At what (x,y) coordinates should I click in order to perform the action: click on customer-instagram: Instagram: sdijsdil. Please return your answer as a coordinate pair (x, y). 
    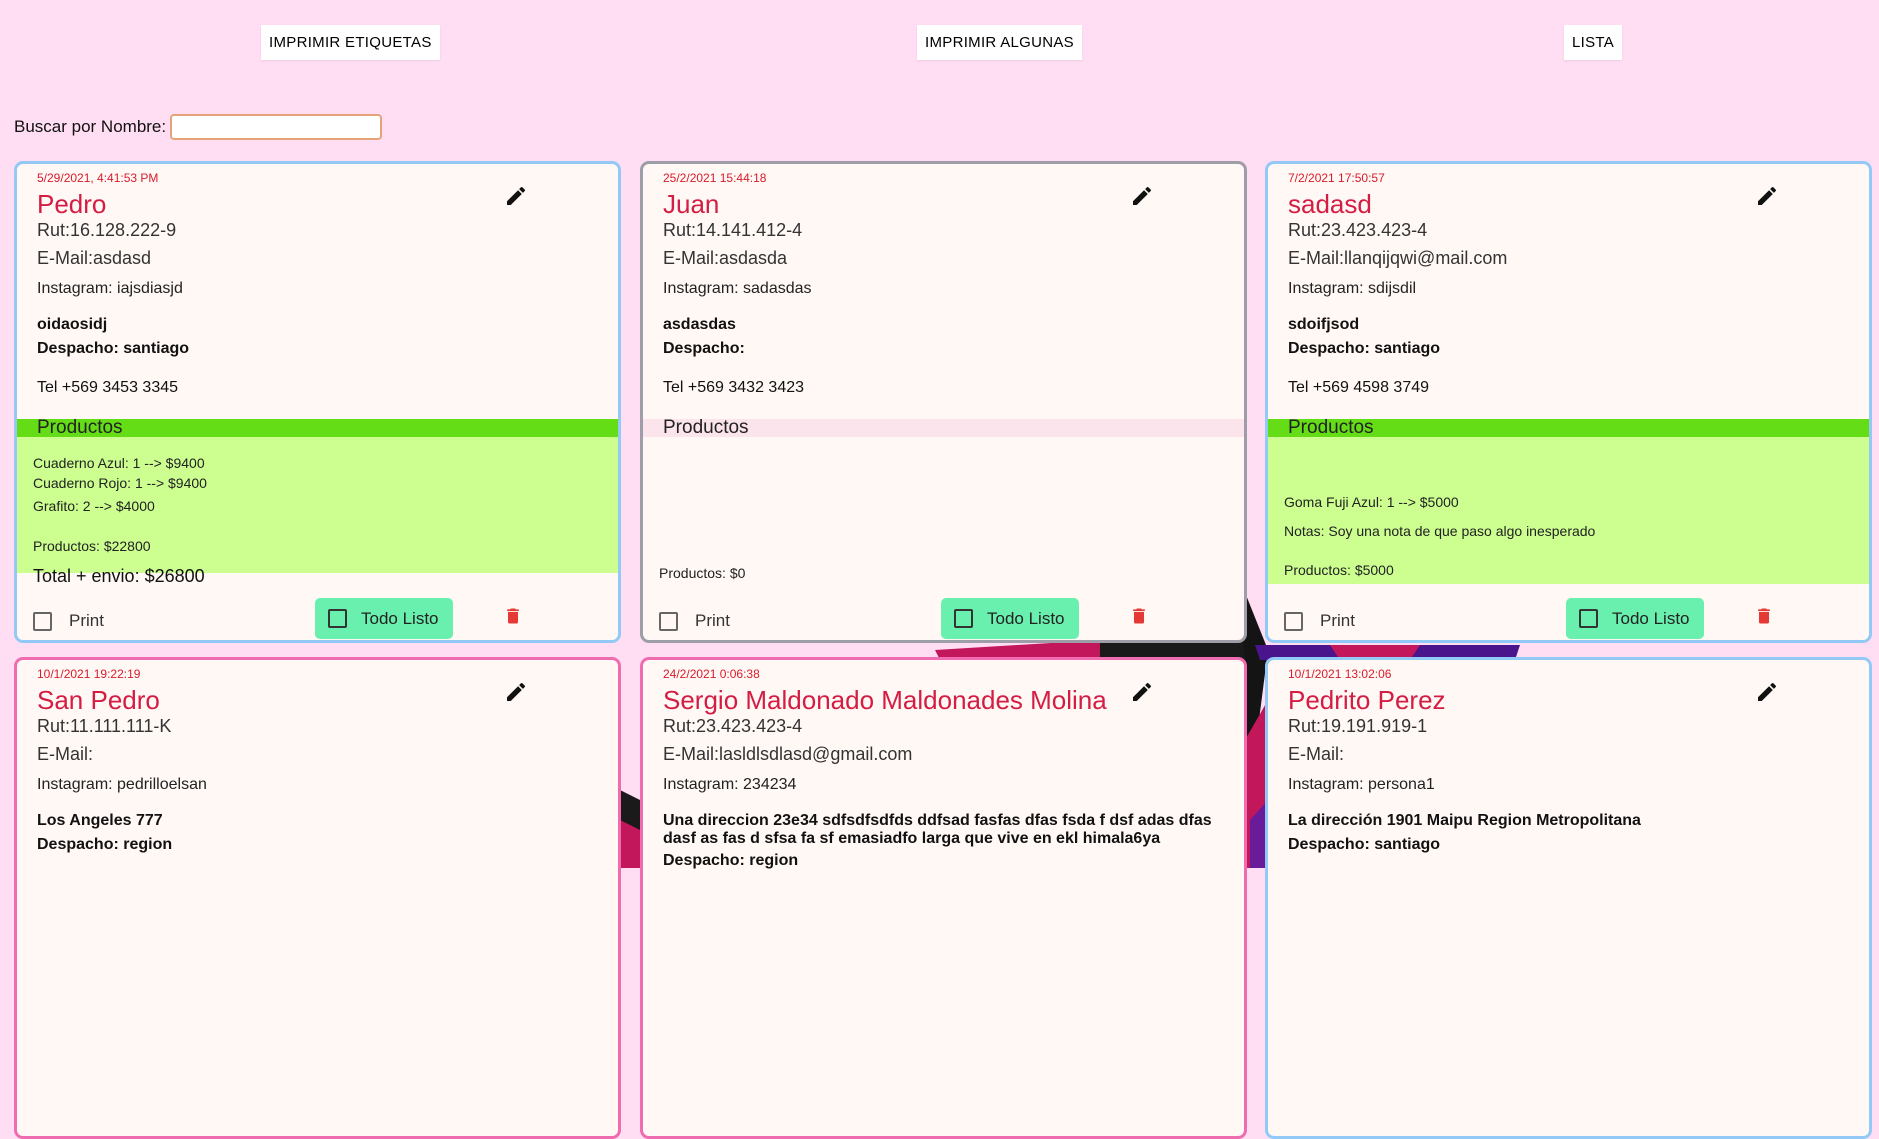
    Looking at the image, I should click on (1352, 288).